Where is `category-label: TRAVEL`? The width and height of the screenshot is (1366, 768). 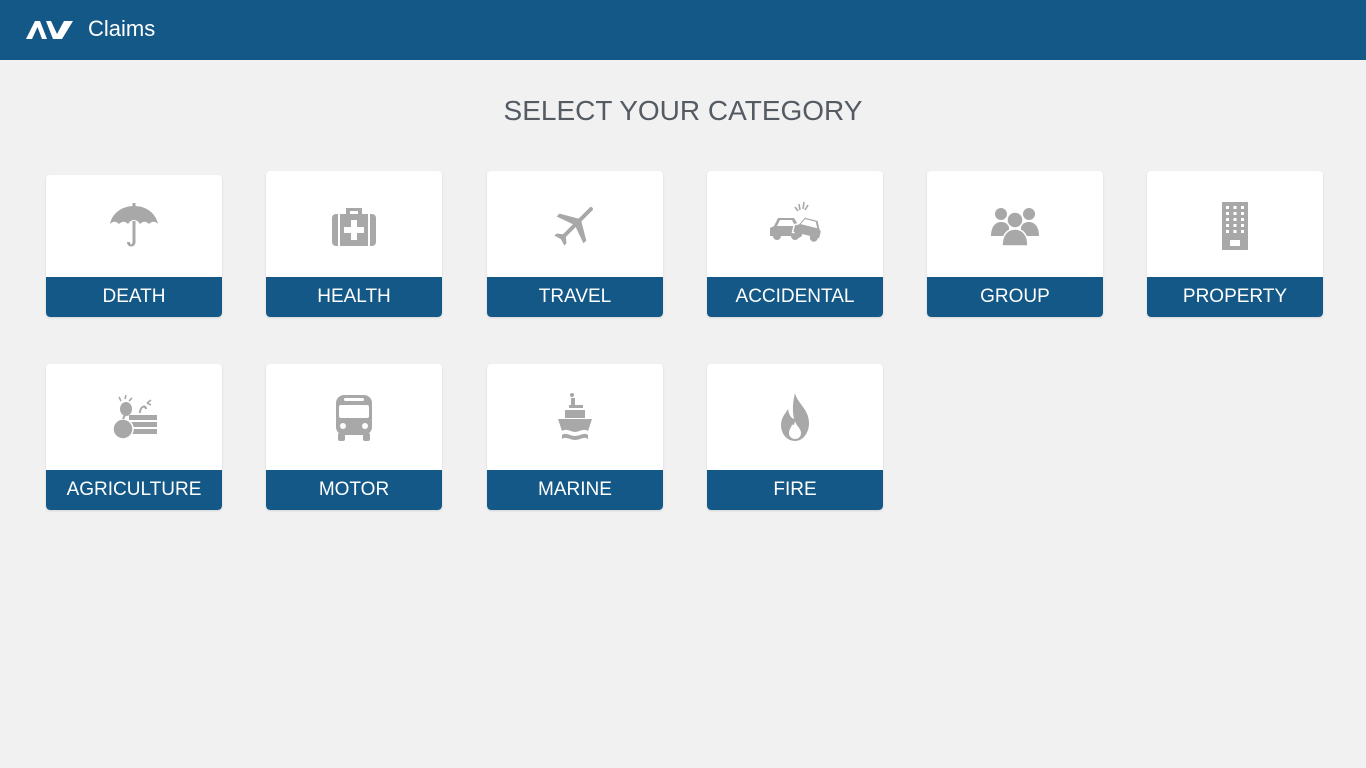
category-label: TRAVEL is located at coordinates (575, 297).